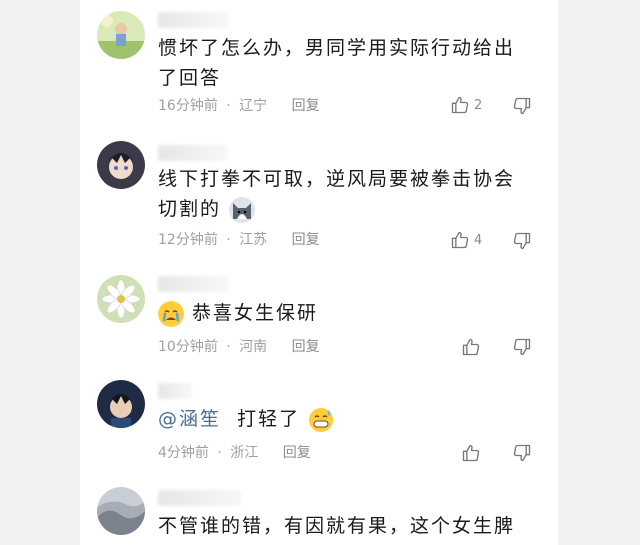 The width and height of the screenshot is (640, 545). What do you see at coordinates (244, 453) in the screenshot?
I see `comment-location: 浙江` at bounding box center [244, 453].